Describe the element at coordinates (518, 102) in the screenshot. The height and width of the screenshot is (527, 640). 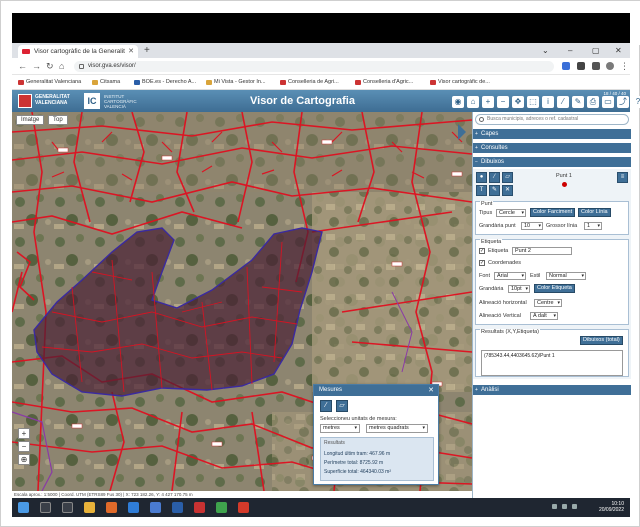
I see `pan-icon: ✥` at that location.